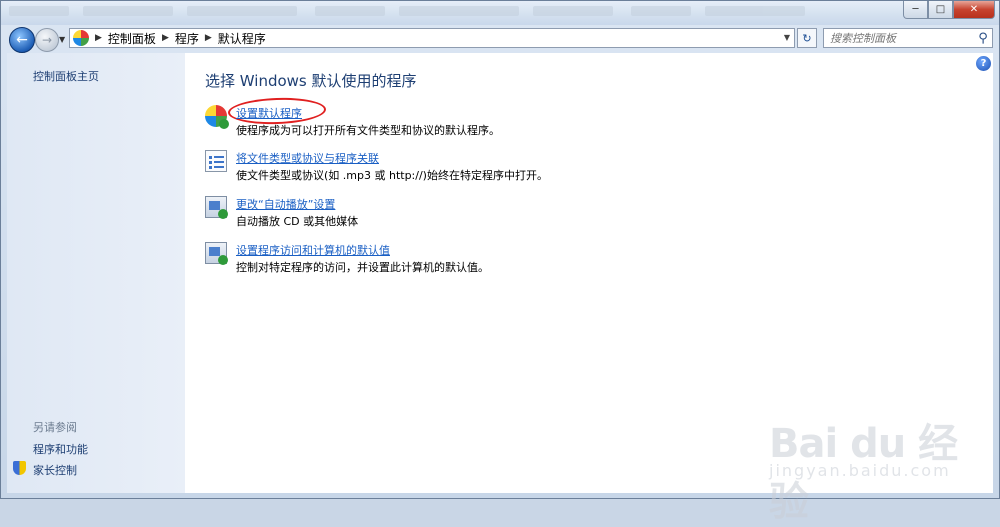 This screenshot has width=1000, height=527. I want to click on breadcrumb-programs: 程序, so click(187, 38).